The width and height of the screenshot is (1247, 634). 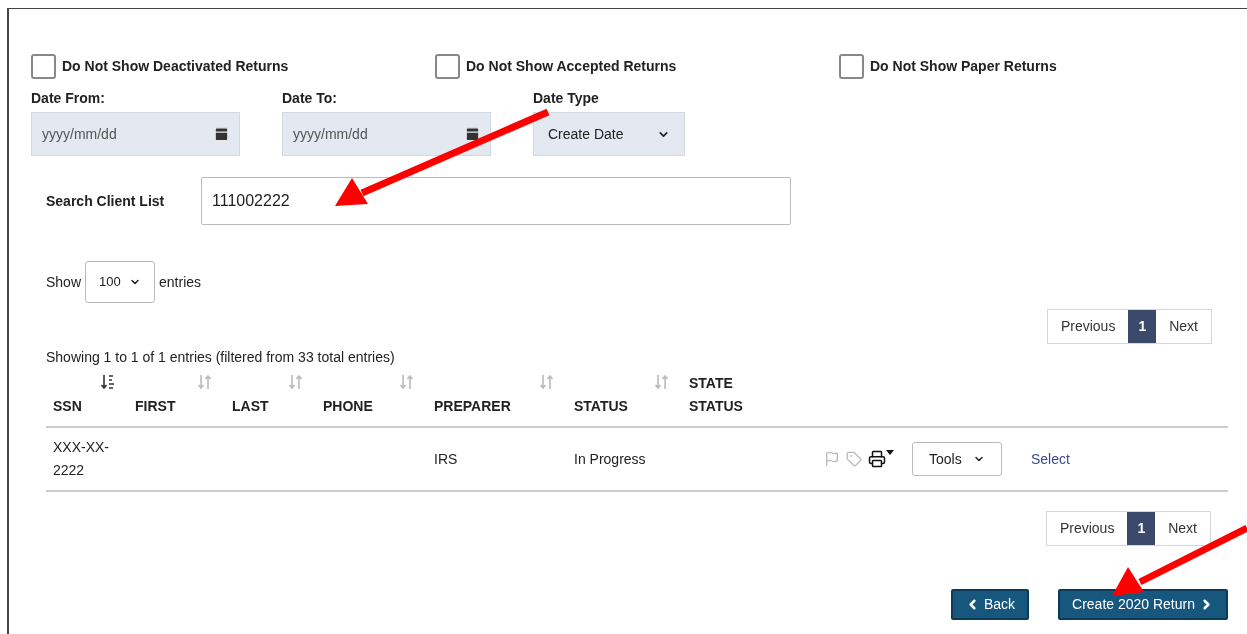 I want to click on print-icon, so click(x=881, y=459).